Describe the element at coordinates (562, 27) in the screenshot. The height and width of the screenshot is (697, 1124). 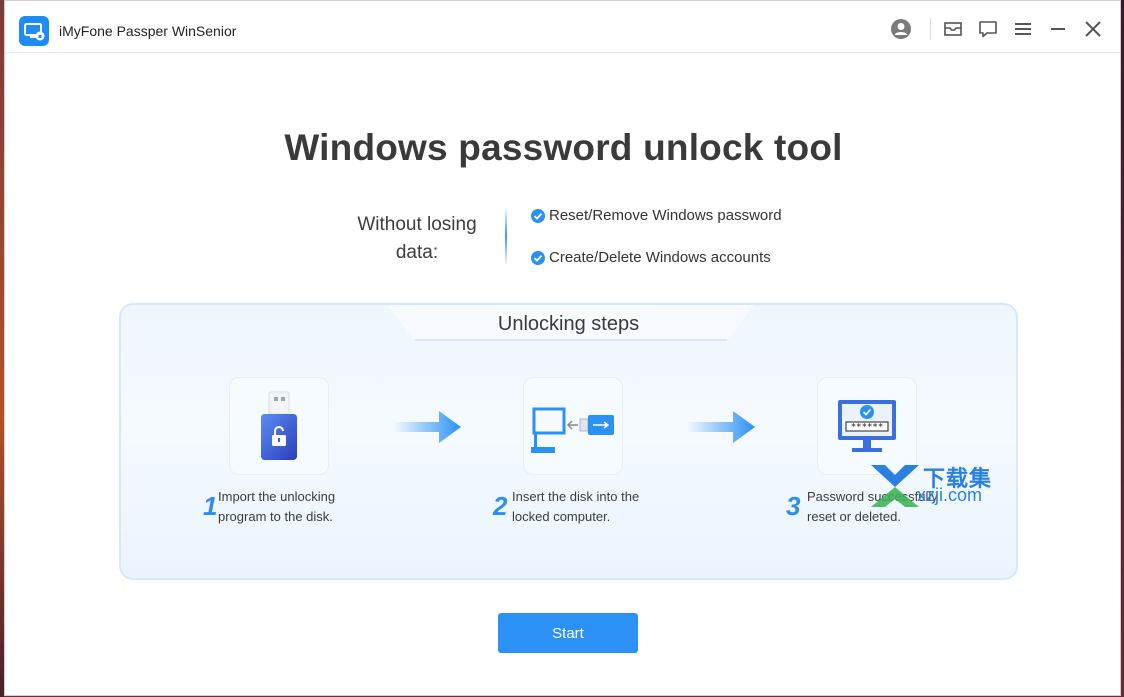
I see `title-bar: iMyFone Passper WinSenior` at that location.